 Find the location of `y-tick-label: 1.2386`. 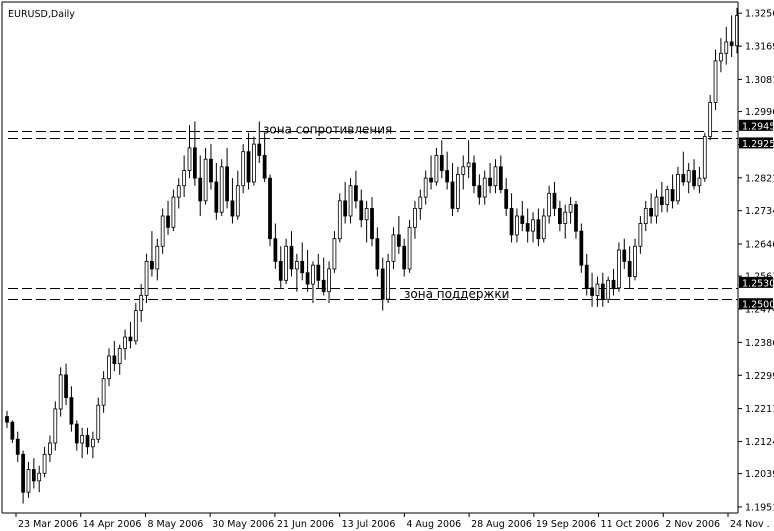

y-tick-label: 1.2386 is located at coordinates (759, 343).